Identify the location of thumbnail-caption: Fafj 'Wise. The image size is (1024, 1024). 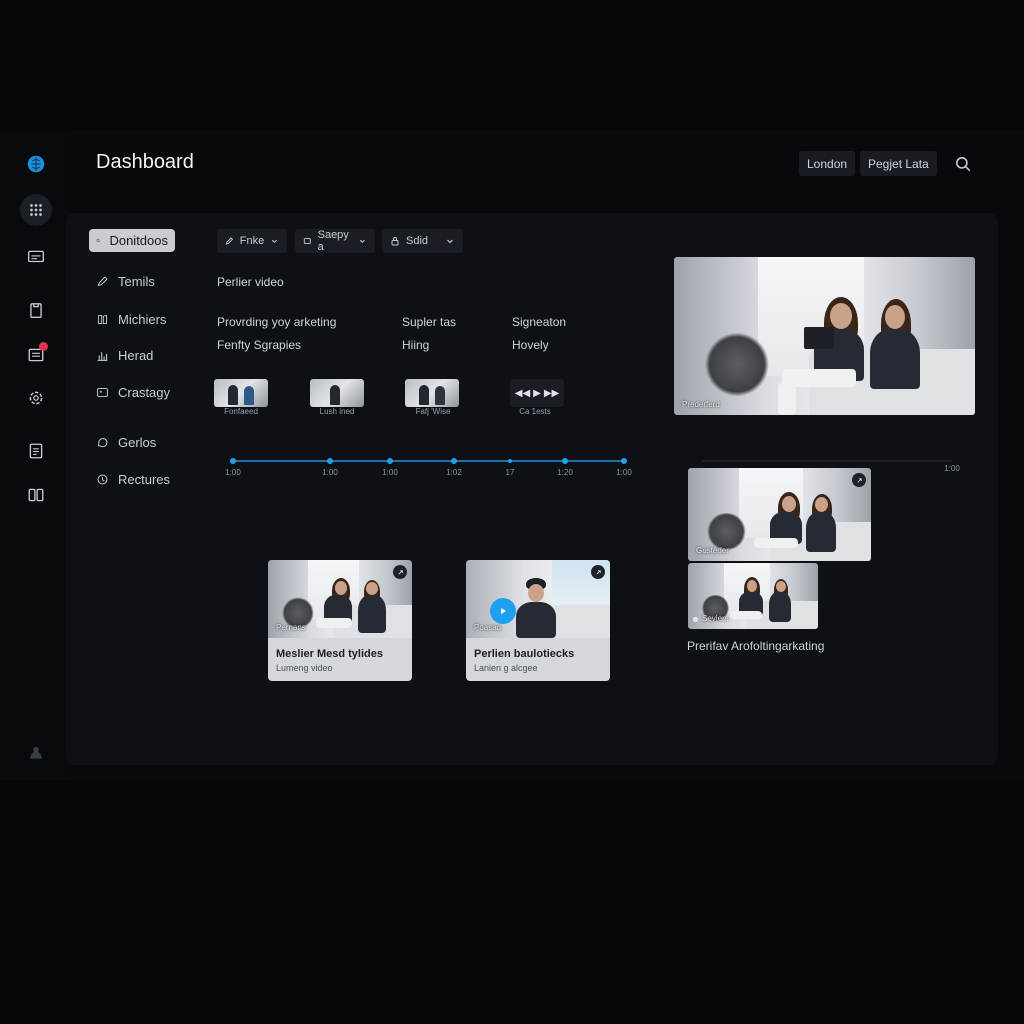
(433, 411).